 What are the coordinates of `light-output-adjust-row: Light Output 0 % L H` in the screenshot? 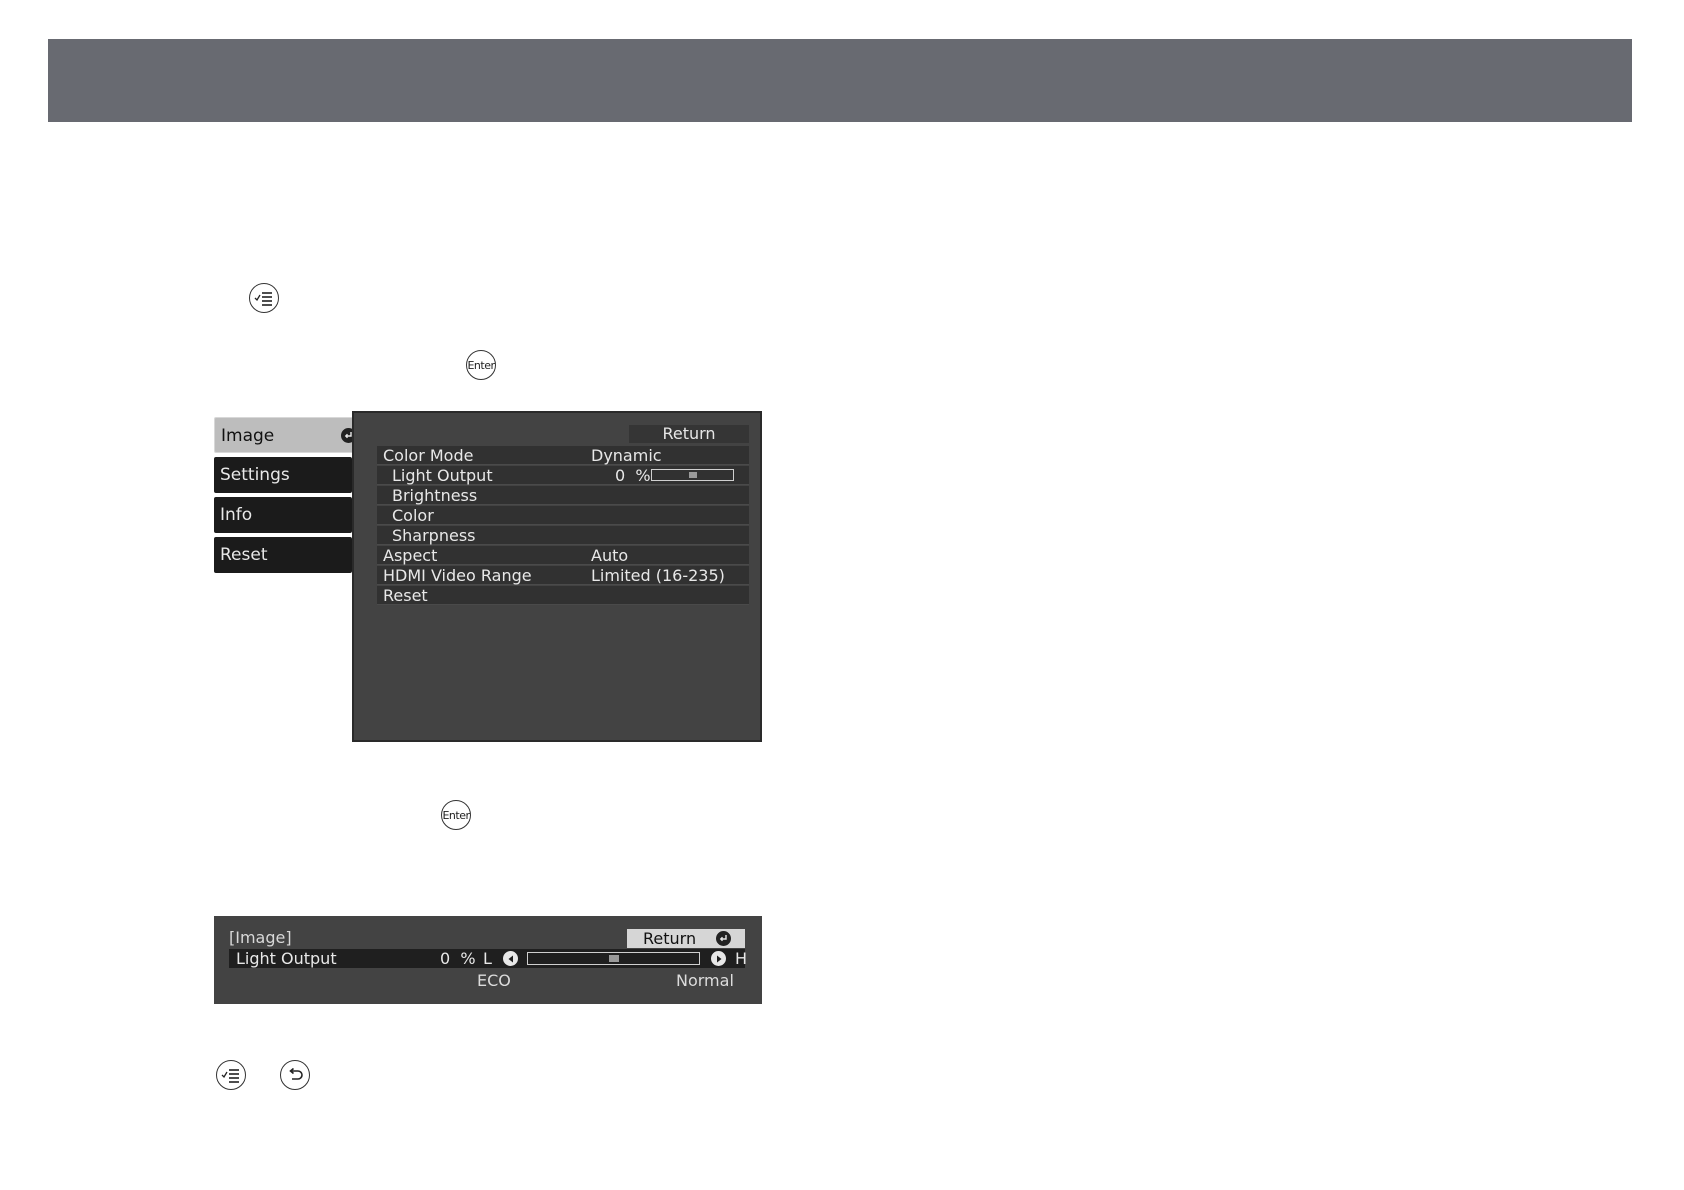 It's located at (488, 958).